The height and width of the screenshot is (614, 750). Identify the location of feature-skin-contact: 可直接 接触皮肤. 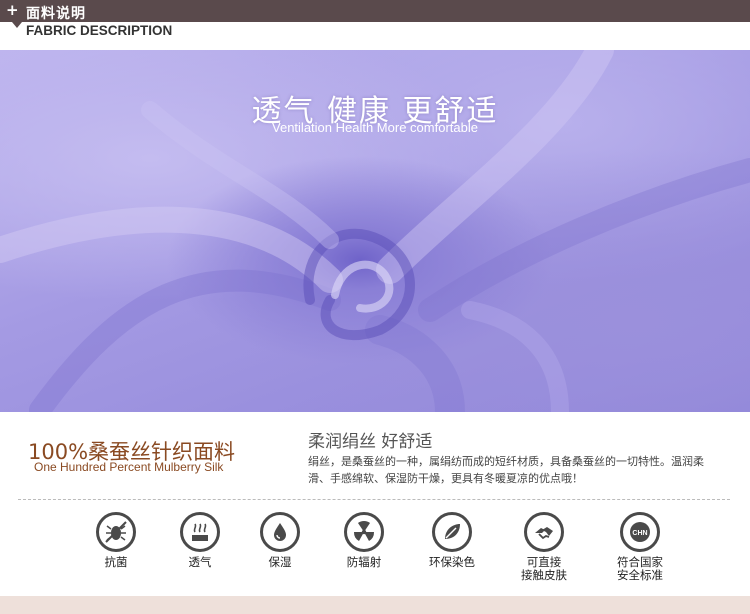
(544, 547).